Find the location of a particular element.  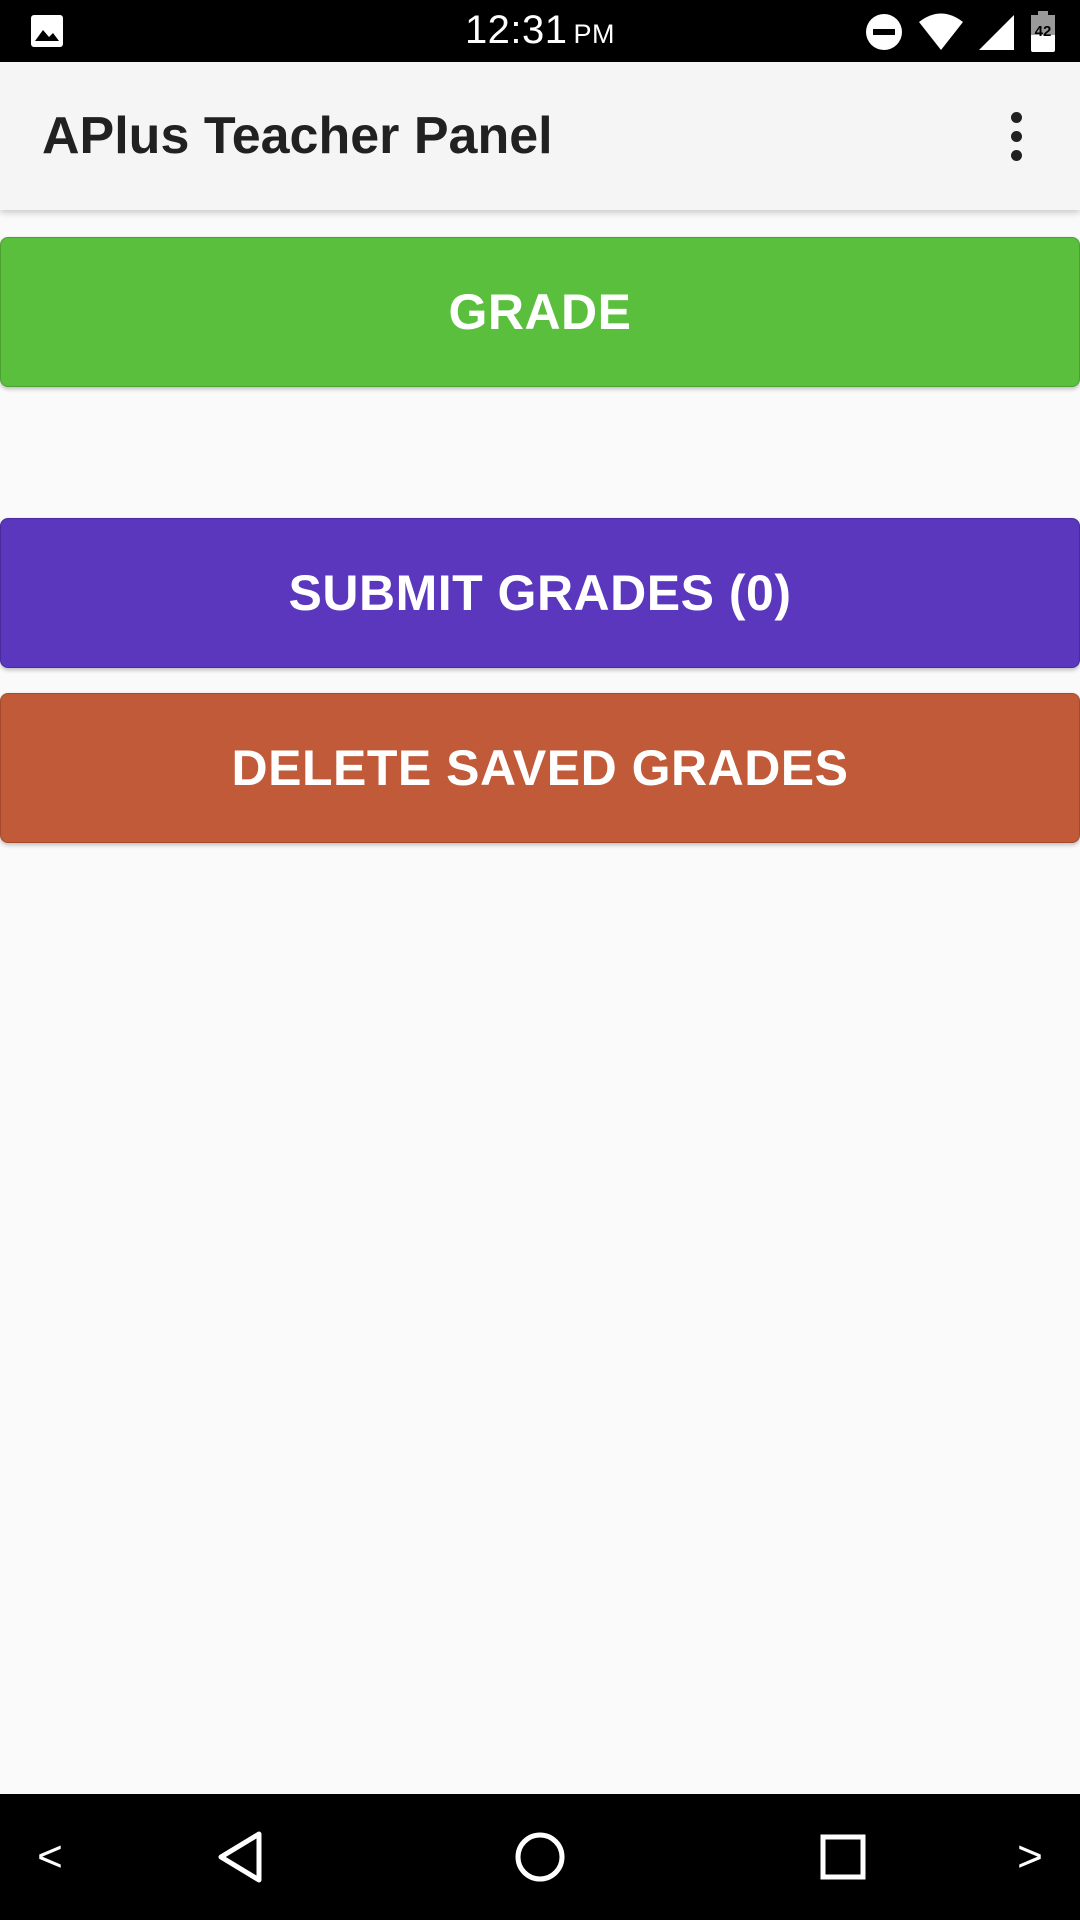

next-button: > is located at coordinates (1030, 1857).